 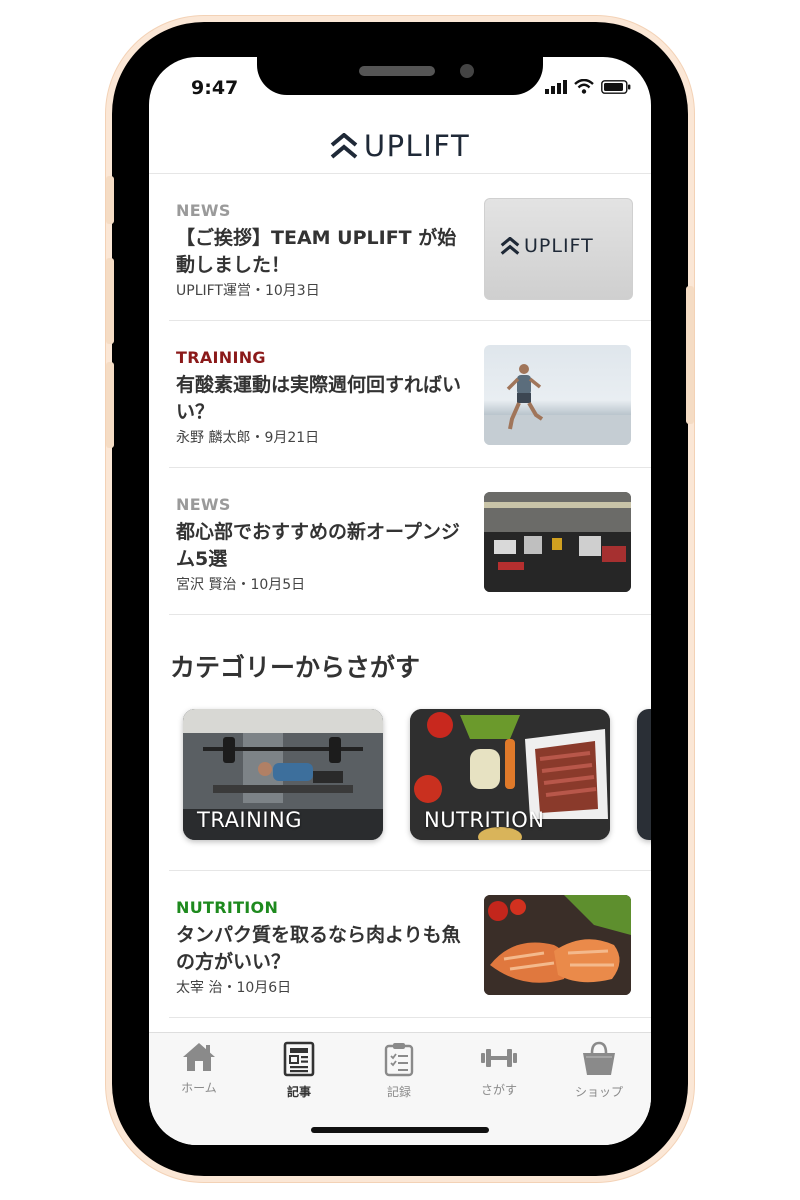 I want to click on clipboard-icon, so click(x=399, y=1060).